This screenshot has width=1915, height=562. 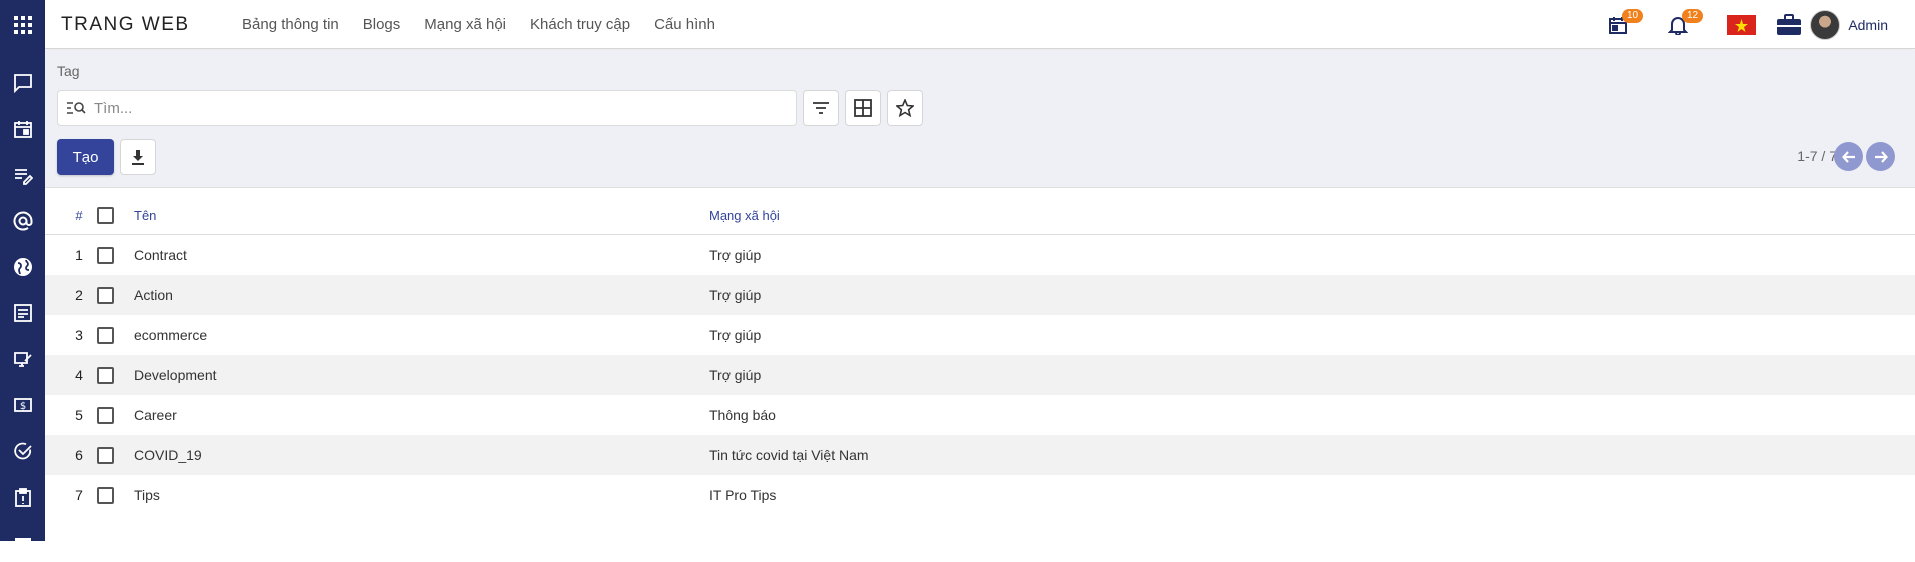 I want to click on row-number: 2, so click(x=79, y=295).